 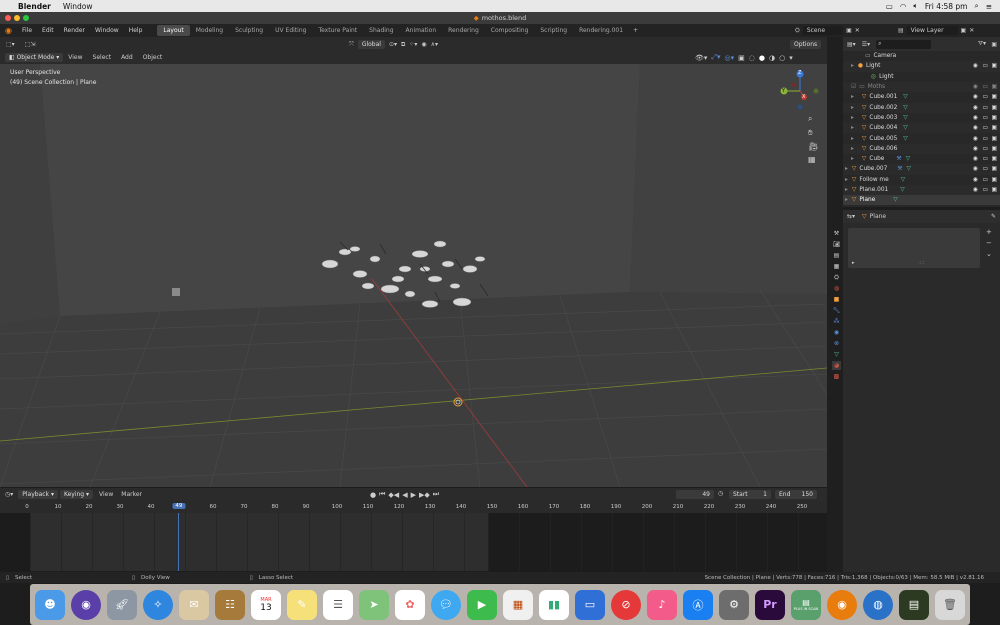 What do you see at coordinates (772, 58) in the screenshot?
I see `material-shading-icon: ◑` at bounding box center [772, 58].